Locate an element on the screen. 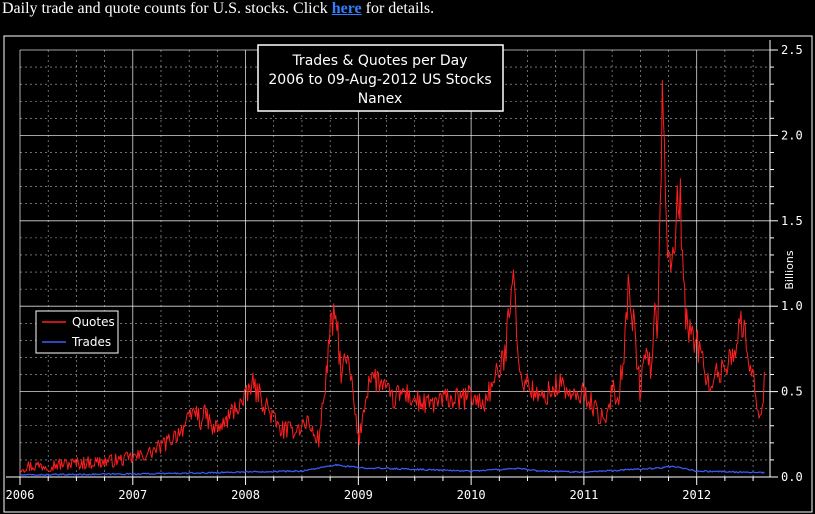 The image size is (815, 514). chart-title-line-3: Nanex is located at coordinates (380, 99).